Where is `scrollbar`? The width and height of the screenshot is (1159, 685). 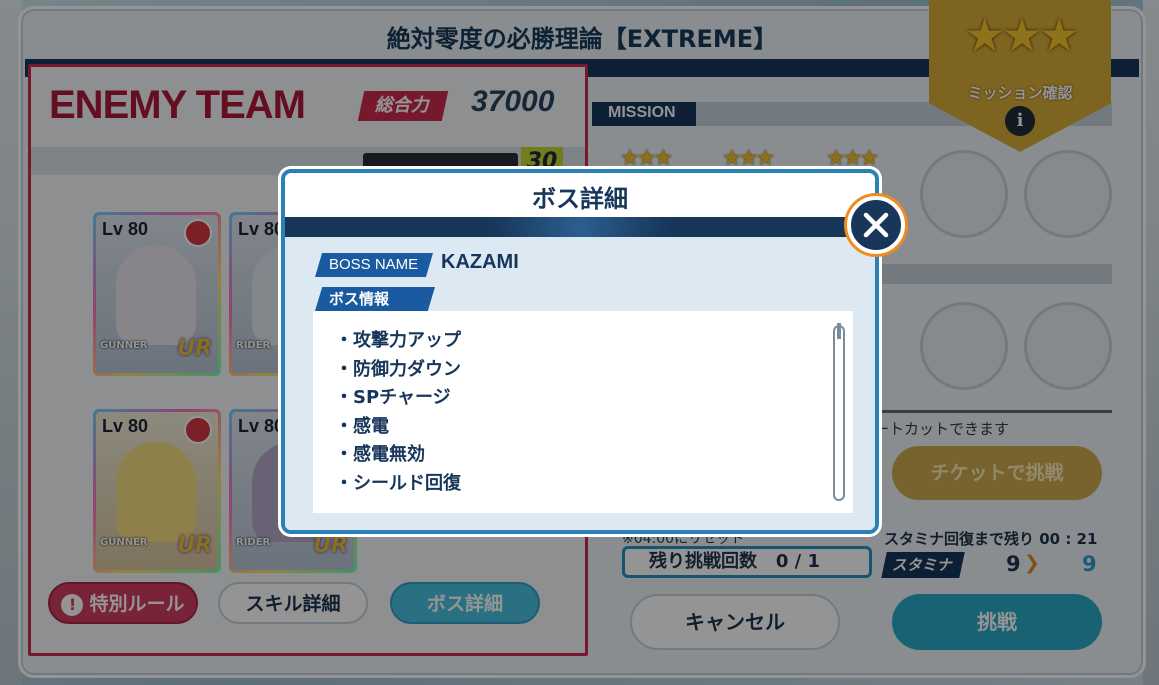
scrollbar is located at coordinates (839, 412).